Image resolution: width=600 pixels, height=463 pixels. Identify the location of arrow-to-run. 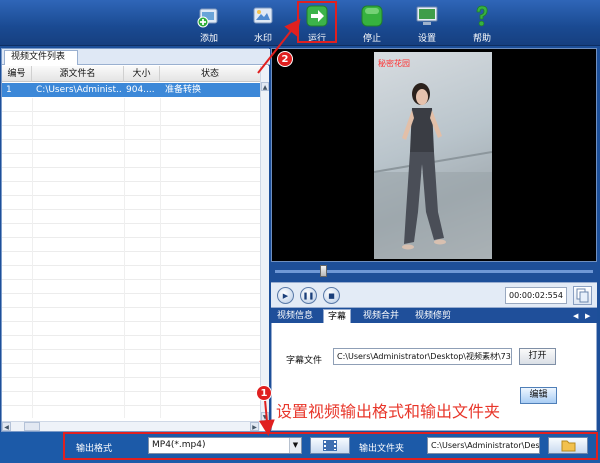
(279, 46).